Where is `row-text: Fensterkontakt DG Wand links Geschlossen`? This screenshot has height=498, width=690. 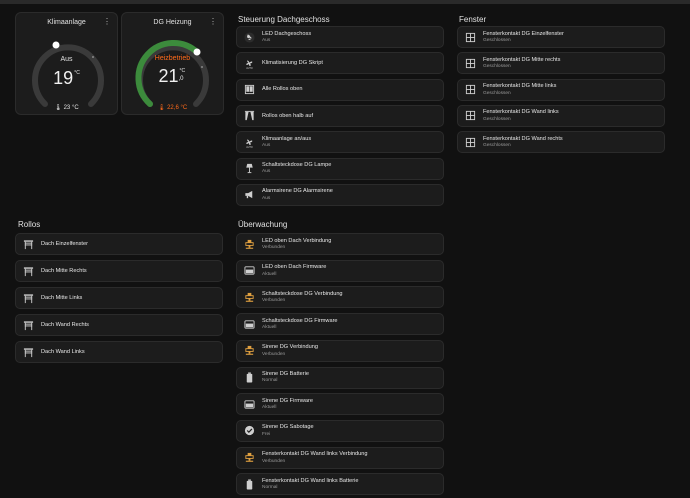 row-text: Fensterkontakt DG Wand links Geschlossen is located at coordinates (521, 115).